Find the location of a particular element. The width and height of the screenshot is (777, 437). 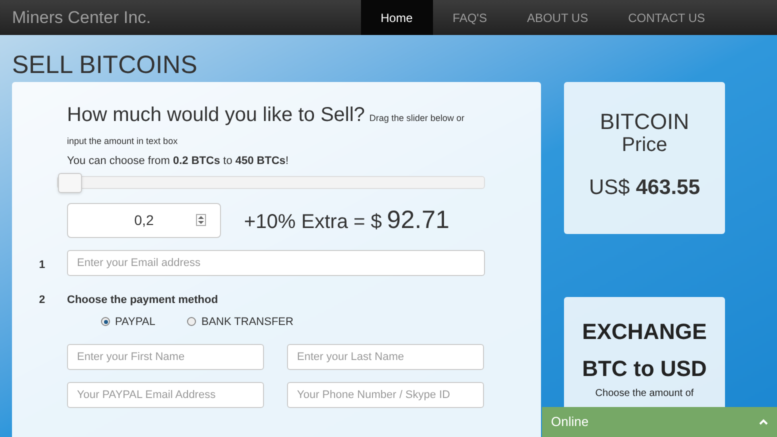

card-title: EXCHANGE is located at coordinates (644, 332).